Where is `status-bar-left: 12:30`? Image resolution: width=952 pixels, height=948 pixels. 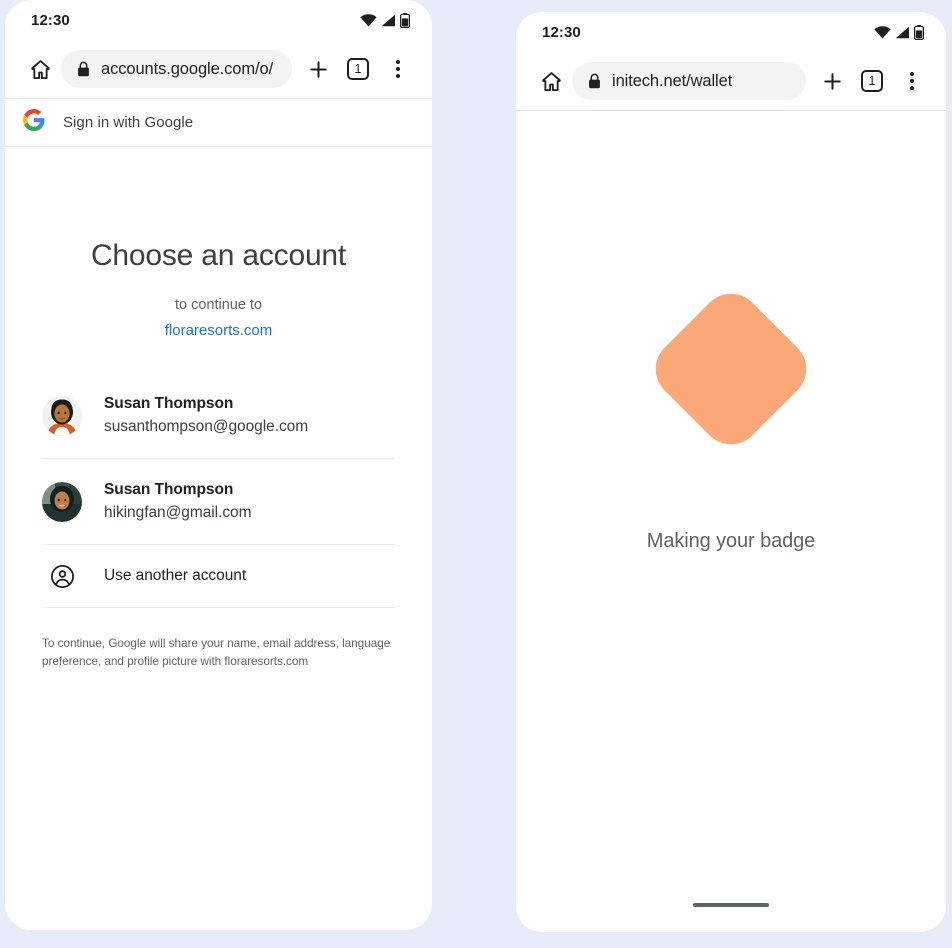 status-bar-left: 12:30 is located at coordinates (218, 20).